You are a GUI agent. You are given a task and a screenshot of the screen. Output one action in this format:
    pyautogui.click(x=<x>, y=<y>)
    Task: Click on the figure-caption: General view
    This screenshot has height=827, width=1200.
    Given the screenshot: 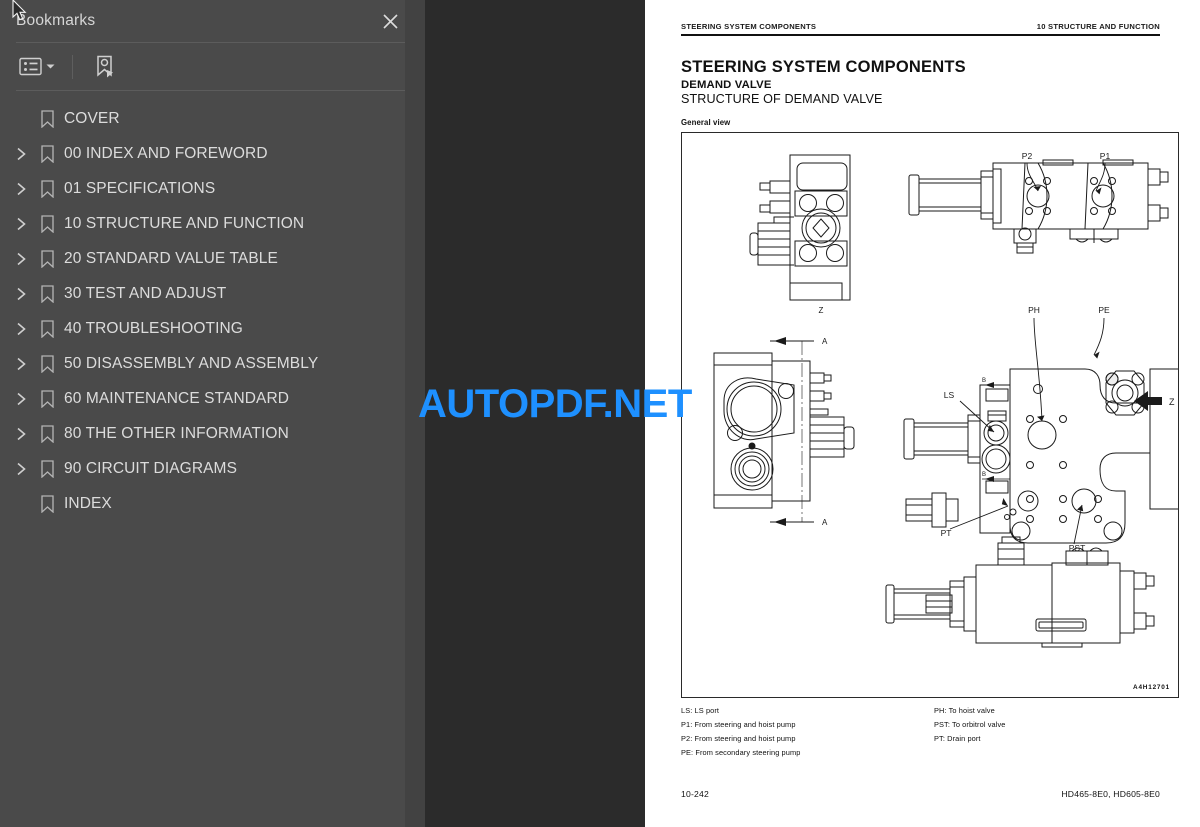 What is the action you would take?
    pyautogui.click(x=706, y=122)
    